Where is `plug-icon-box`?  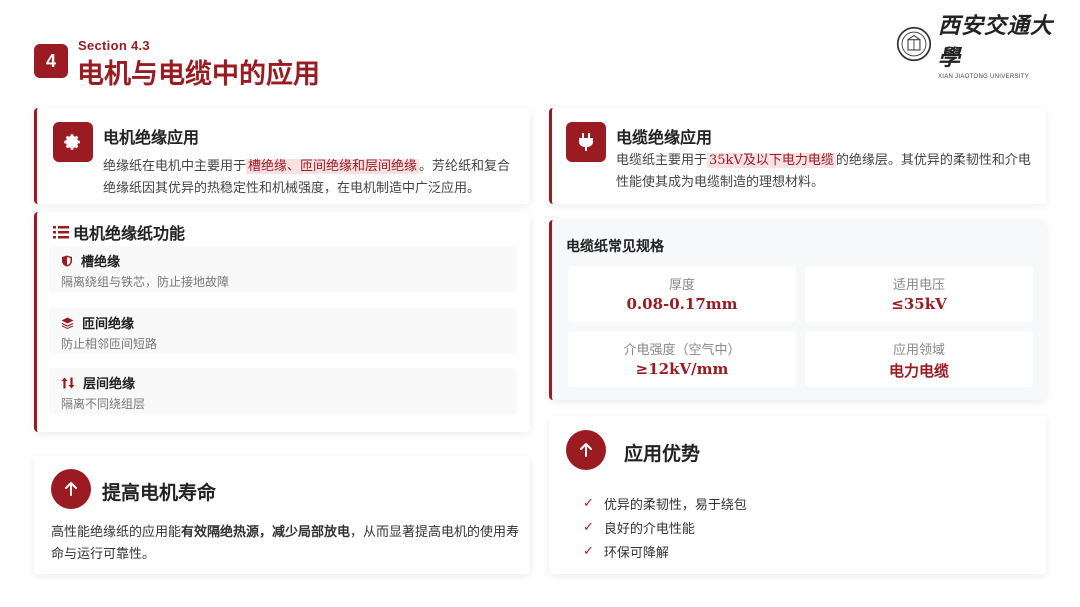 plug-icon-box is located at coordinates (586, 142).